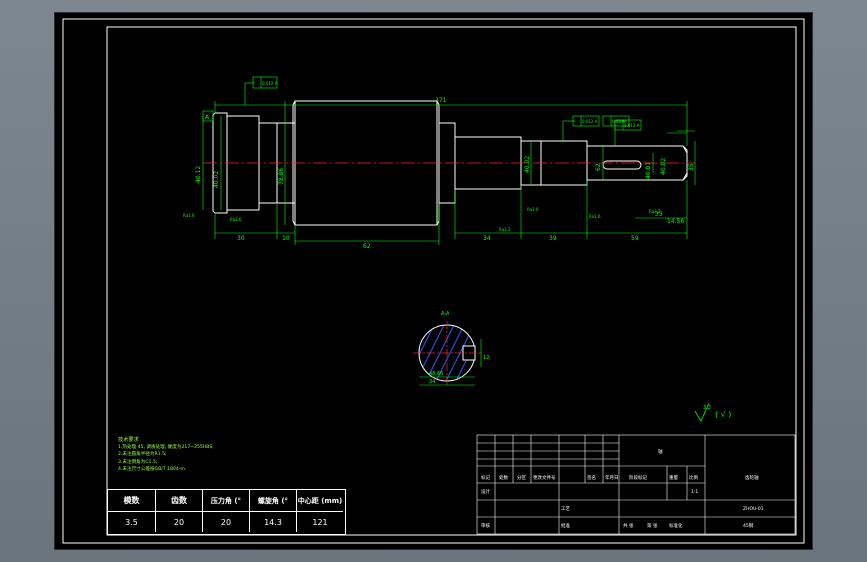  Describe the element at coordinates (273, 501) in the screenshot. I see `param-header: 螺旋角 (°` at that location.